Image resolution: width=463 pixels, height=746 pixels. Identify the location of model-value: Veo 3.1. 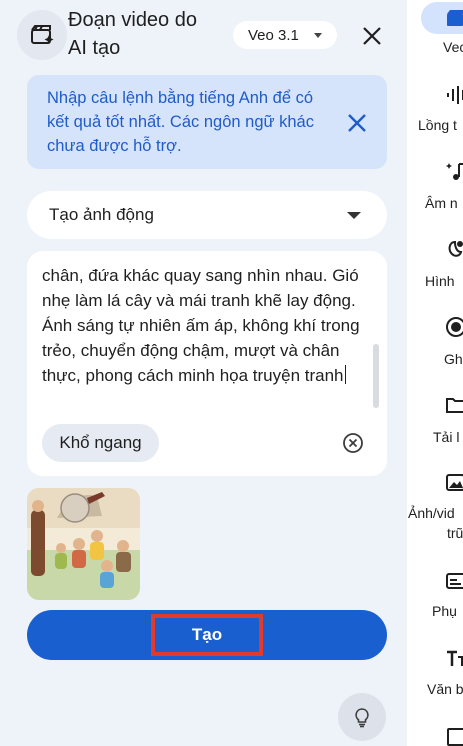
(273, 35).